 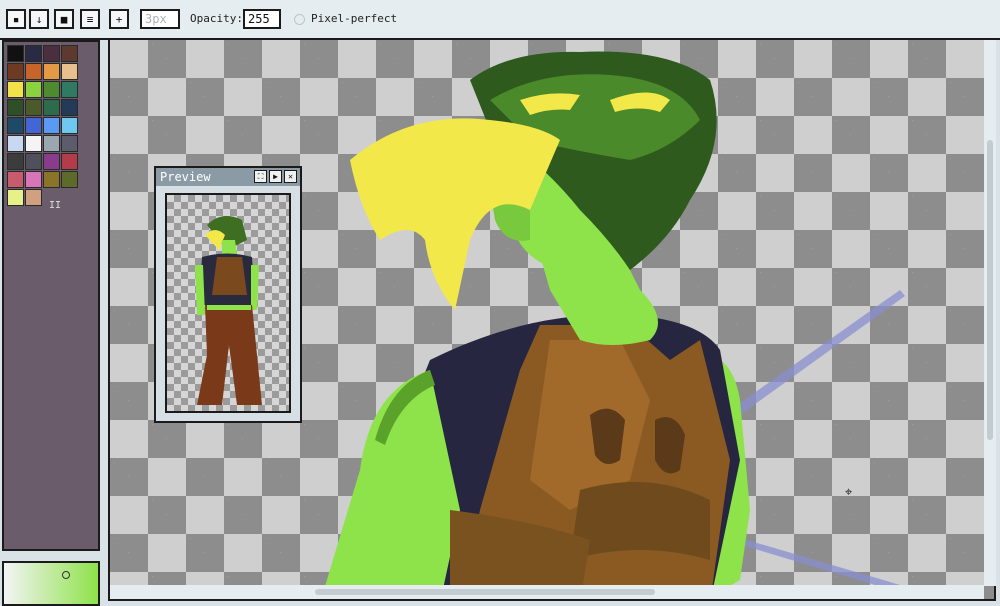 What do you see at coordinates (354, 18) in the screenshot?
I see `pixel-perfect-label: Pixel-perfect` at bounding box center [354, 18].